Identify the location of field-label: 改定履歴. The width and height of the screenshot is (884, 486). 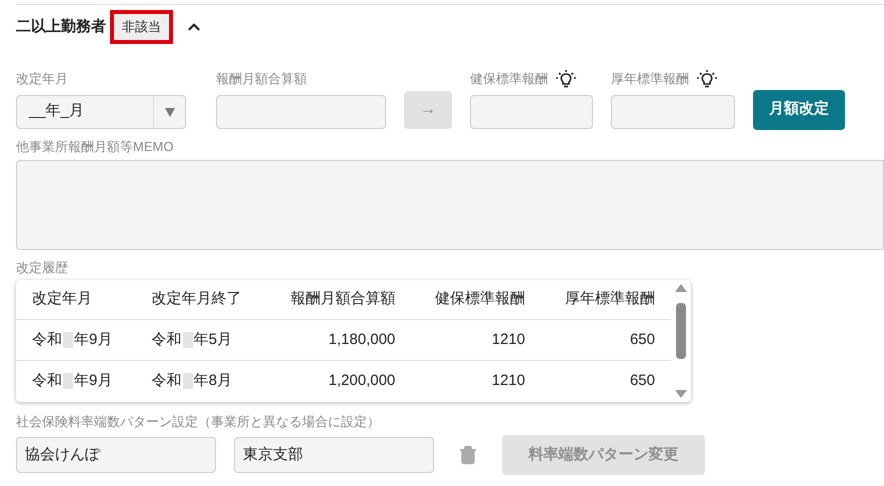
(42, 268).